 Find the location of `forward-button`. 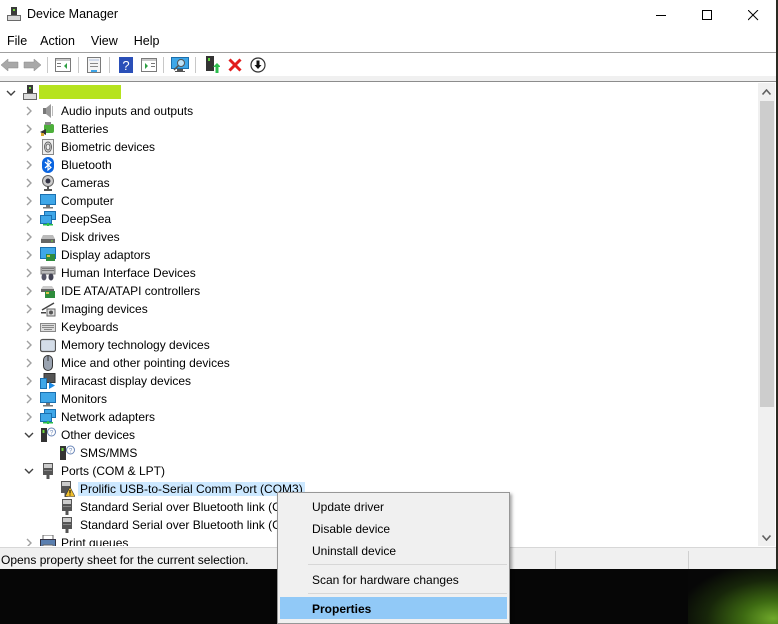

forward-button is located at coordinates (32, 65).